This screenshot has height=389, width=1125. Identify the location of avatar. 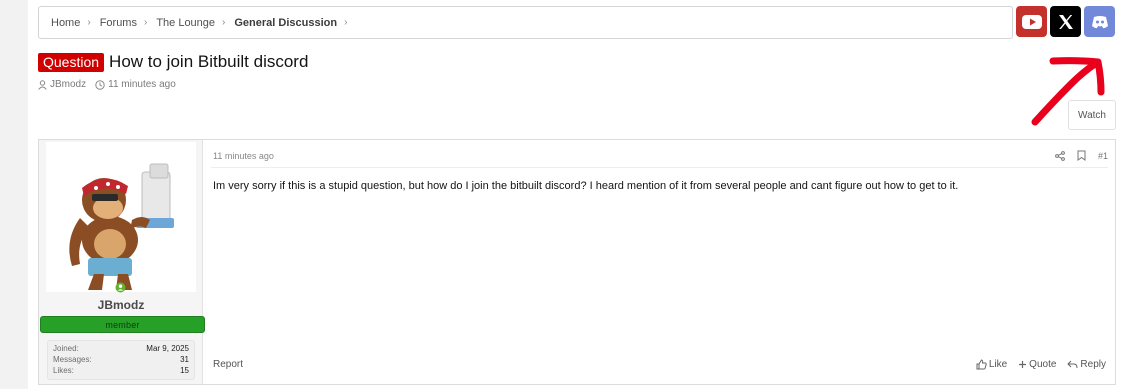
(121, 217).